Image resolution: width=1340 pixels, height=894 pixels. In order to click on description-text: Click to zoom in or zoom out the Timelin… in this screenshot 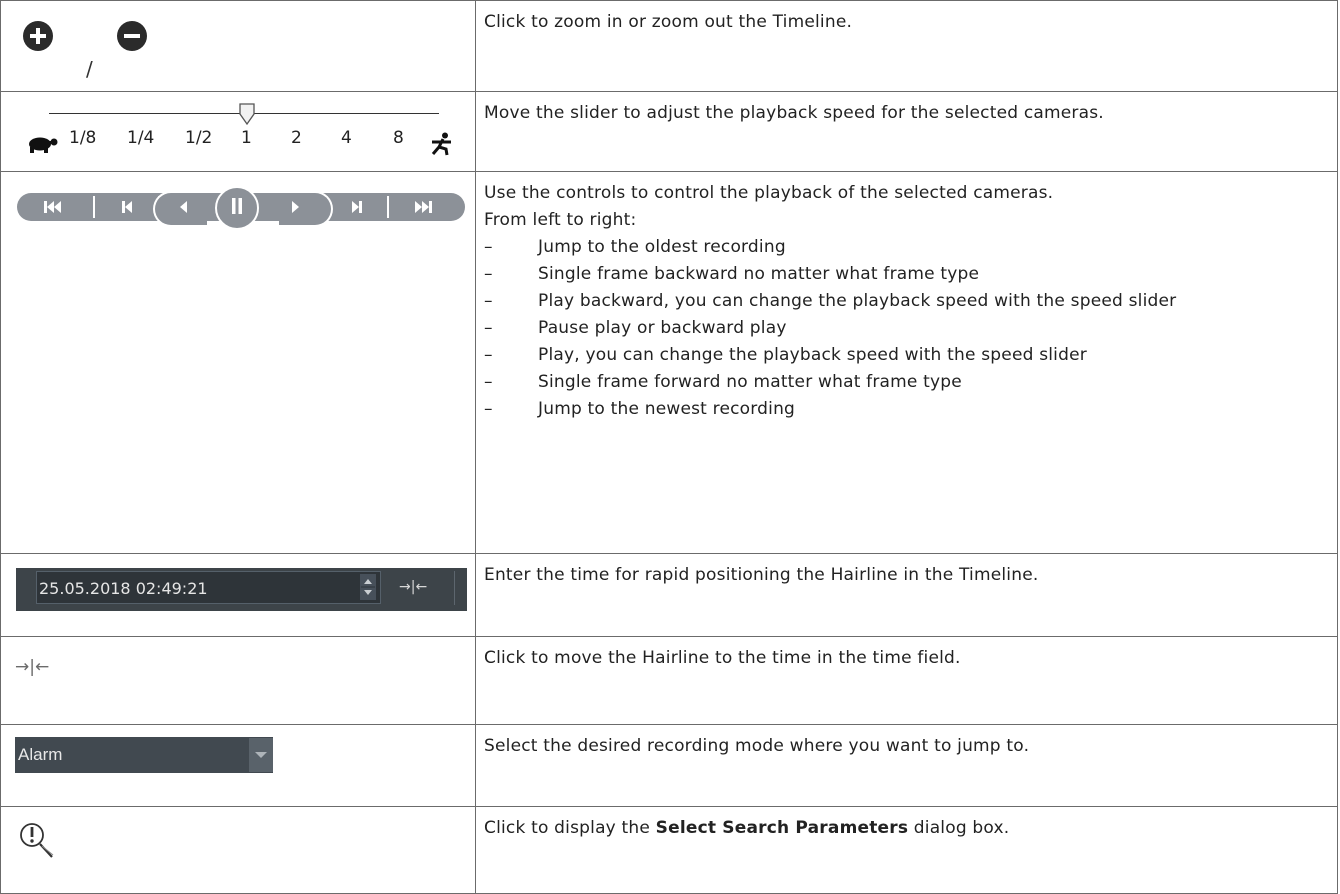, I will do `click(668, 22)`.